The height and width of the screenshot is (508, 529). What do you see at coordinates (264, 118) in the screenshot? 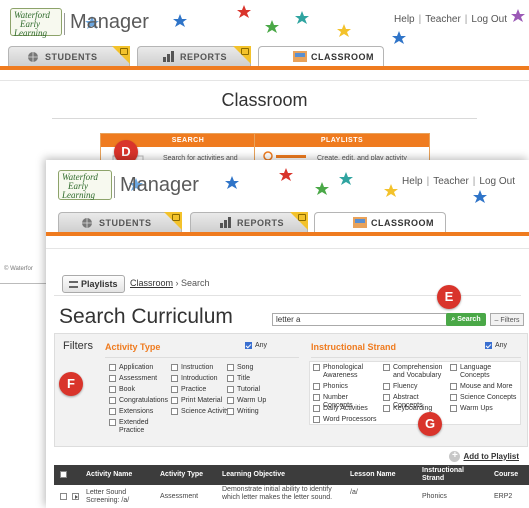
I see `title-divider` at bounding box center [264, 118].